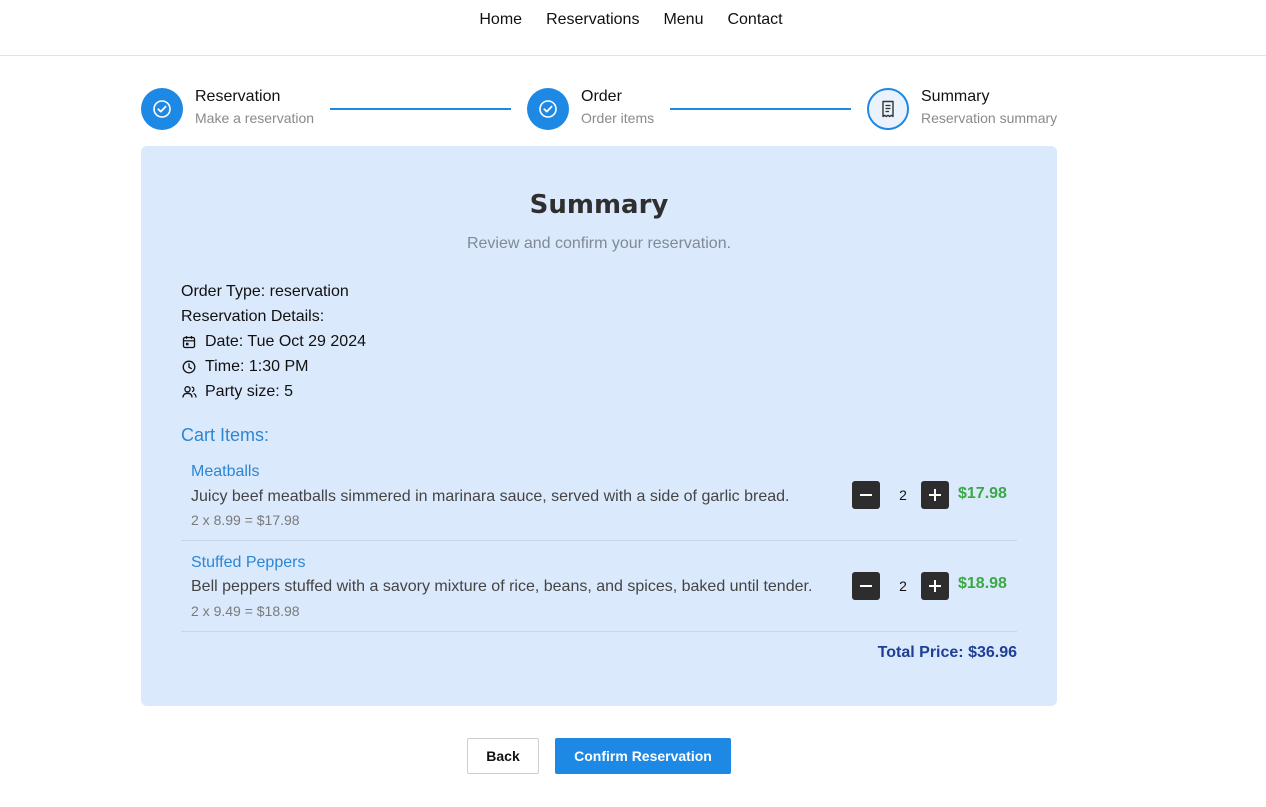 This screenshot has height=807, width=1266. Describe the element at coordinates (189, 342) in the screenshot. I see `calendar-icon` at that location.